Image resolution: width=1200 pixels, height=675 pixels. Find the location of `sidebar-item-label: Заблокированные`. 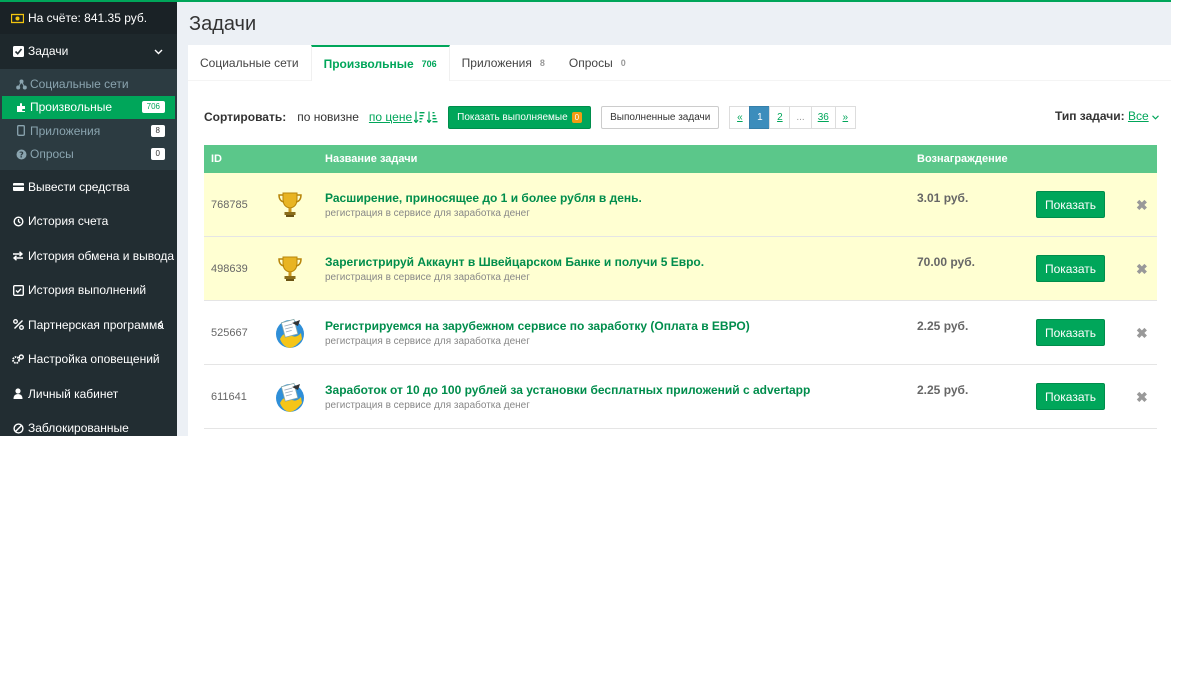

sidebar-item-label: Заблокированные is located at coordinates (78, 428).